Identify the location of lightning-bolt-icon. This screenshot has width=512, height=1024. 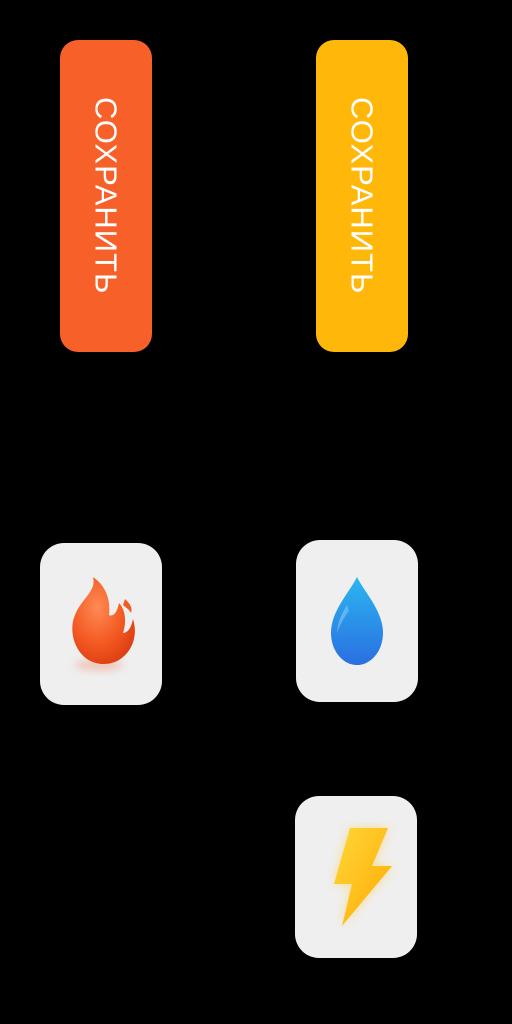
(363, 877).